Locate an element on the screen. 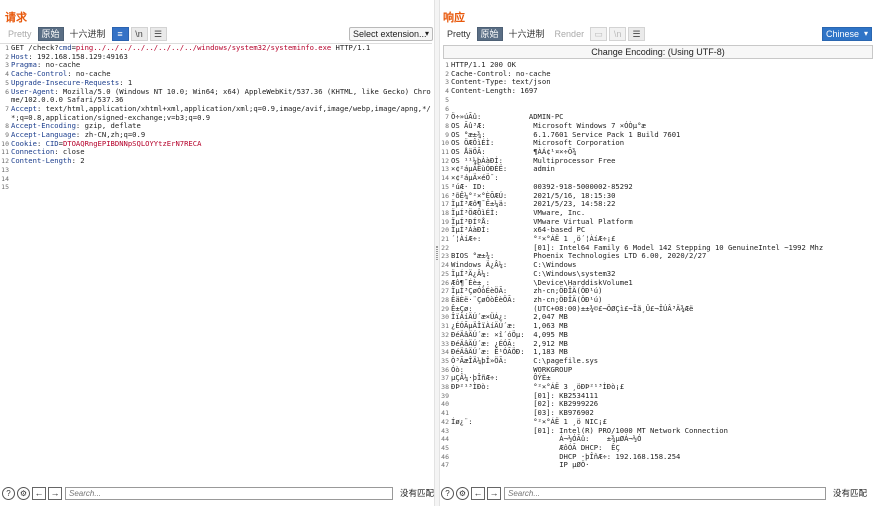  line-number: 9 is located at coordinates (7, 135).